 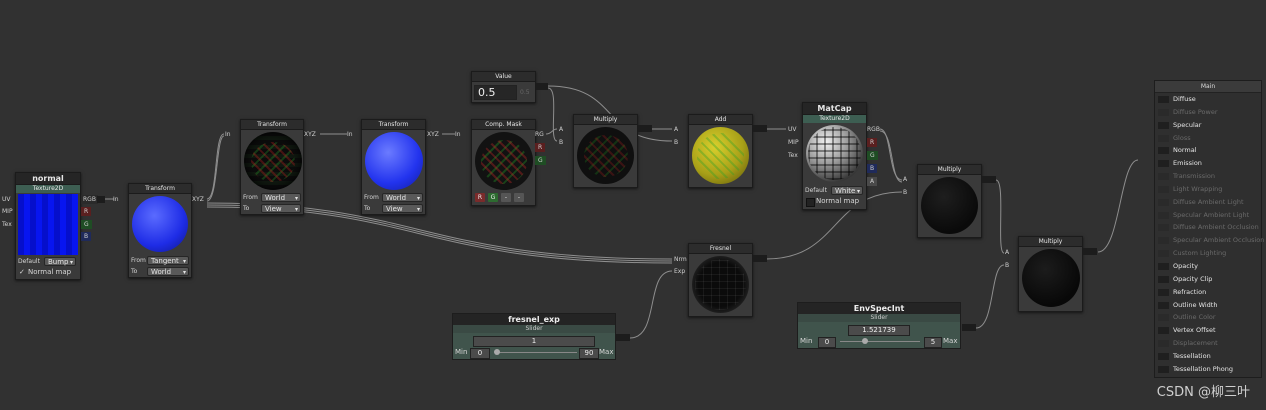 I want to click on pin-multiply1-out, so click(x=645, y=128).